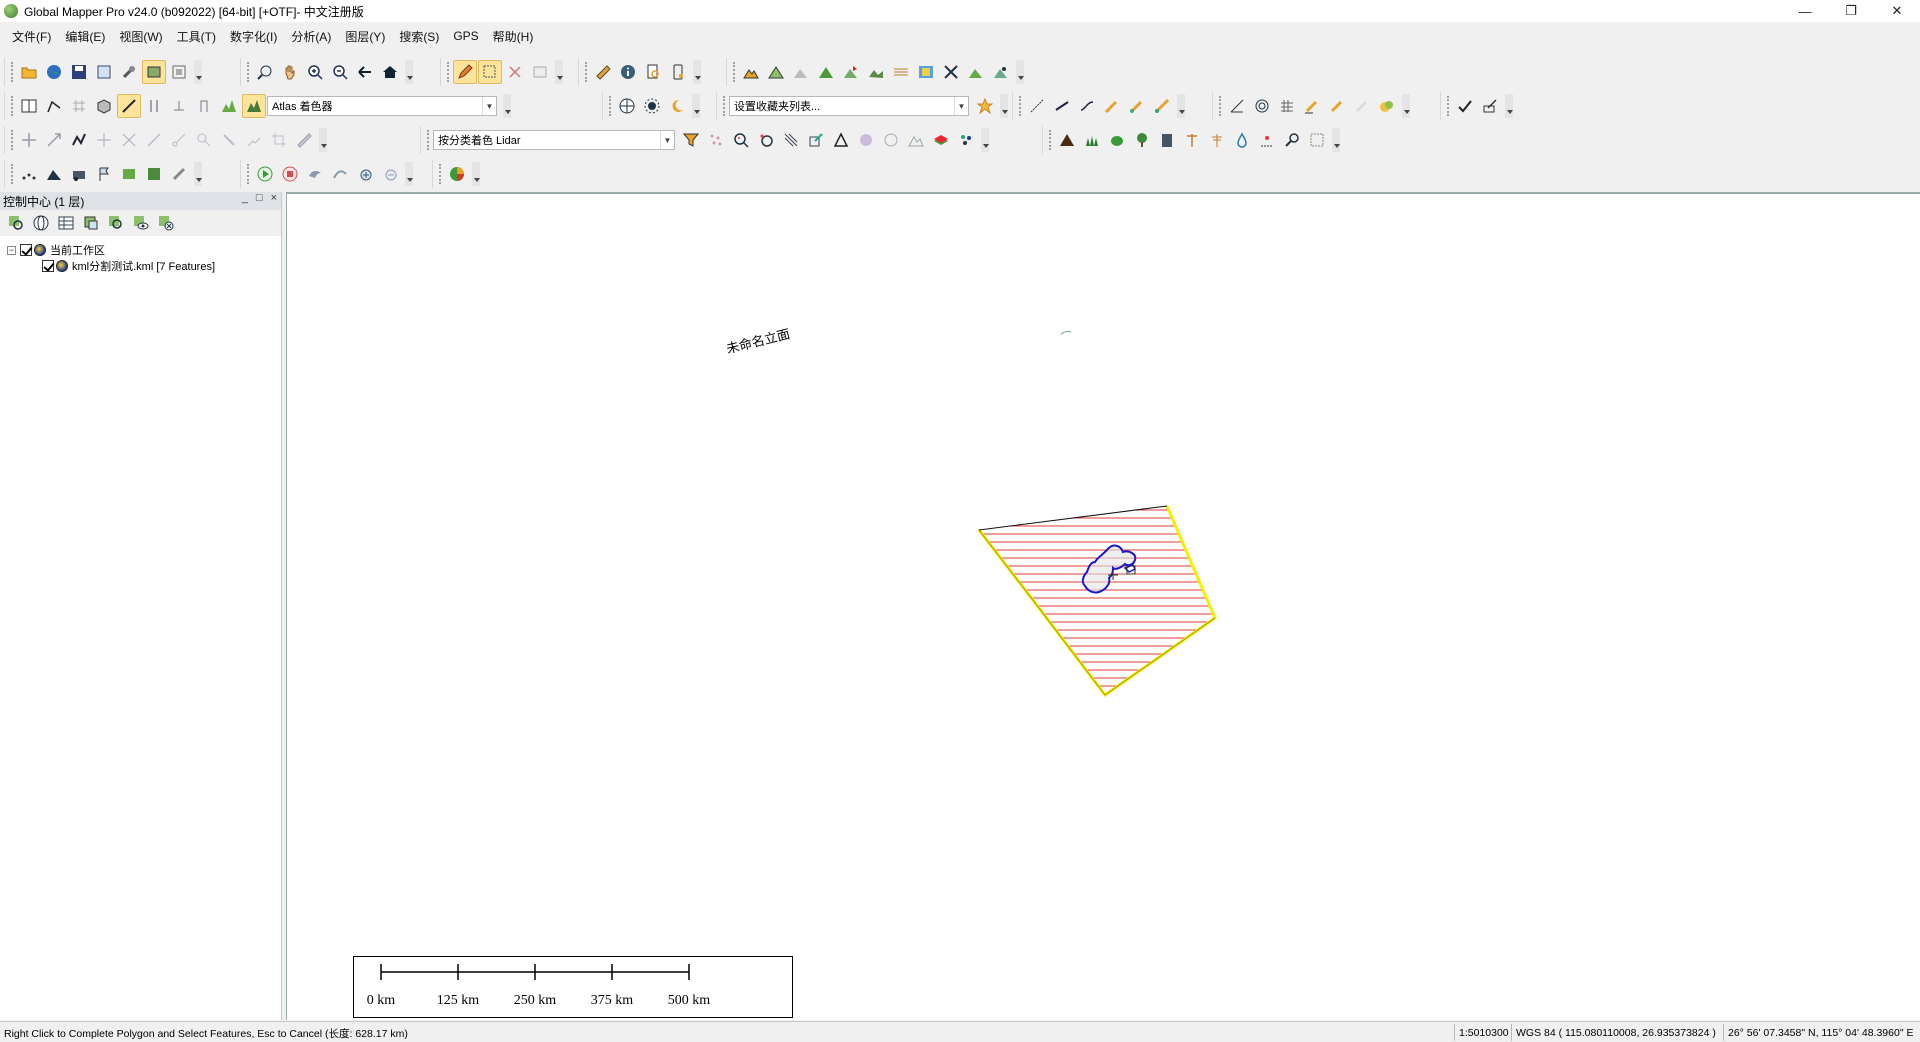  I want to click on stop-button, so click(290, 174).